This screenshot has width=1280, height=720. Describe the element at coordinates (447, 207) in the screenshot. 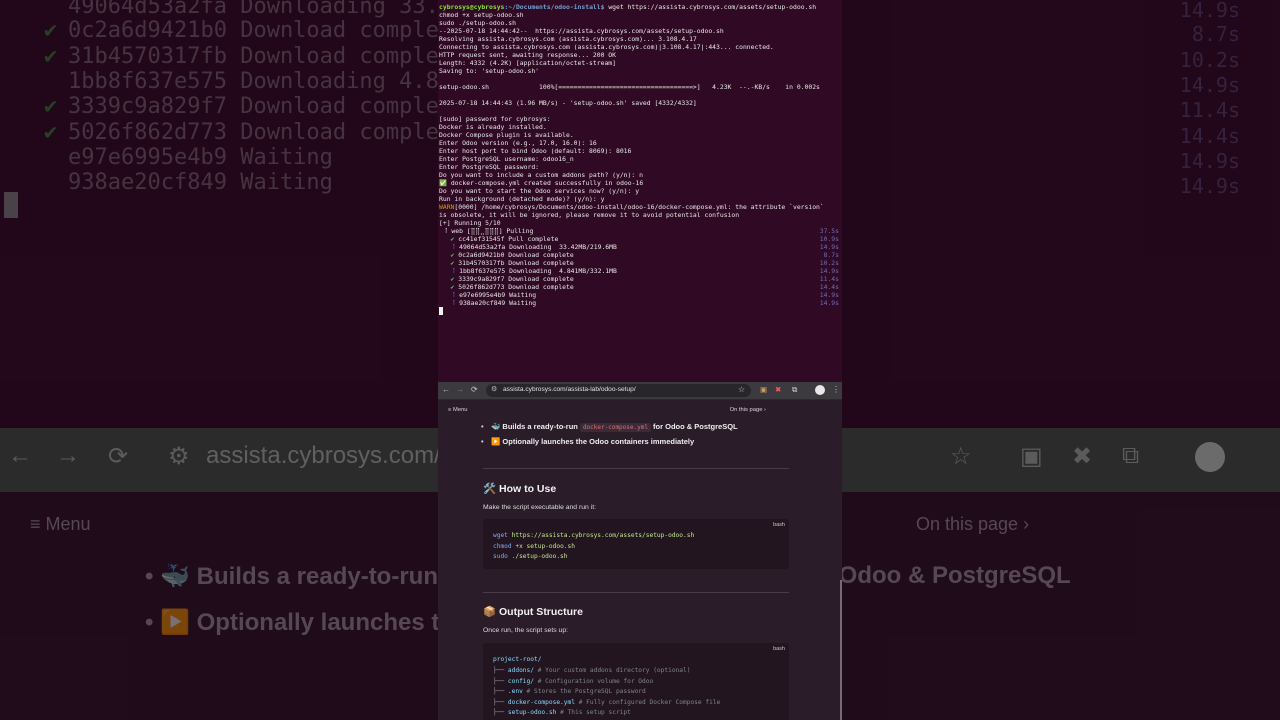

I see `warn-tag: WARN` at that location.